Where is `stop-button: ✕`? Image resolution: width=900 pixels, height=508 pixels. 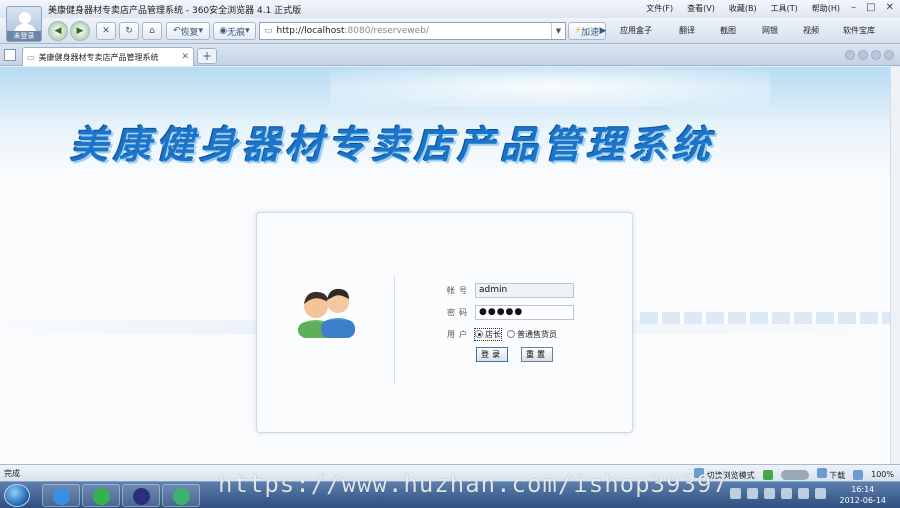
stop-button: ✕ is located at coordinates (106, 31).